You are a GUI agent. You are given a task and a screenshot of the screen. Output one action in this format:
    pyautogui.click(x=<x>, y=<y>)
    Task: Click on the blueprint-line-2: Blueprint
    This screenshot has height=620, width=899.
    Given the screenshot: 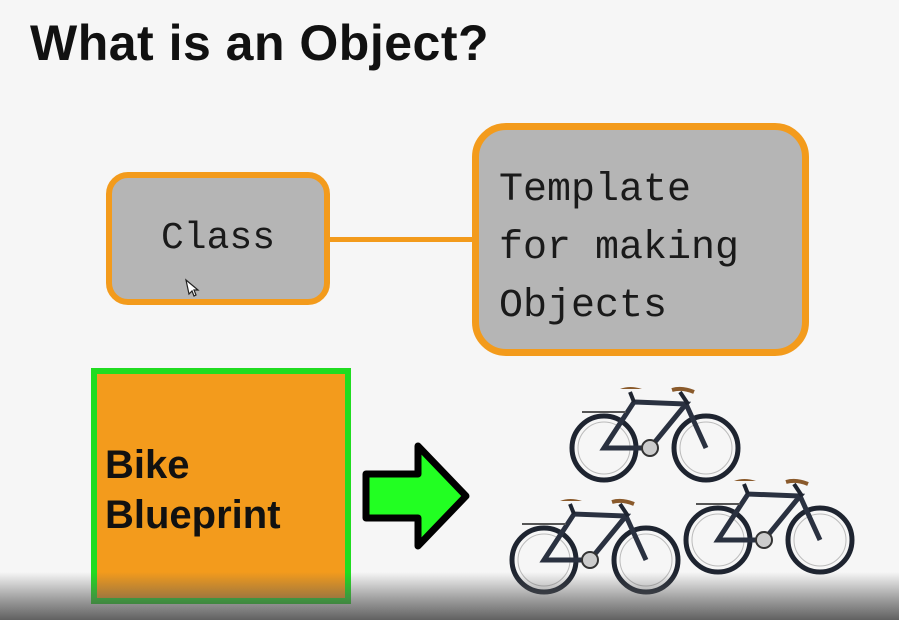 What is the action you would take?
    pyautogui.click(x=193, y=515)
    